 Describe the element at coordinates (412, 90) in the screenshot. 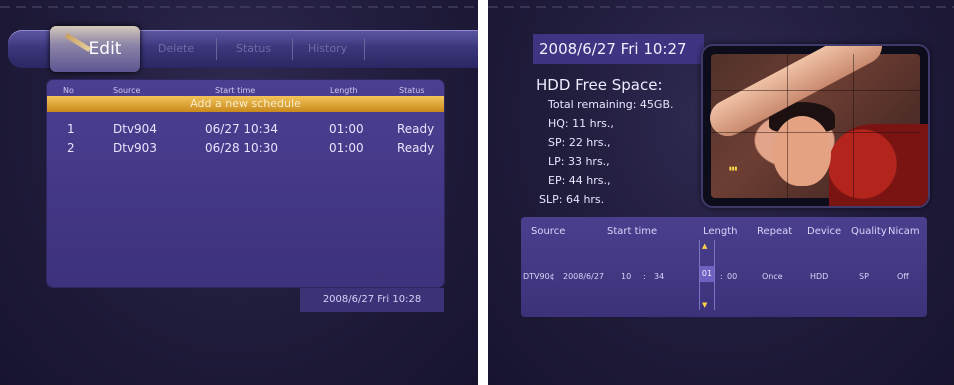

I see `col-status: Status` at that location.